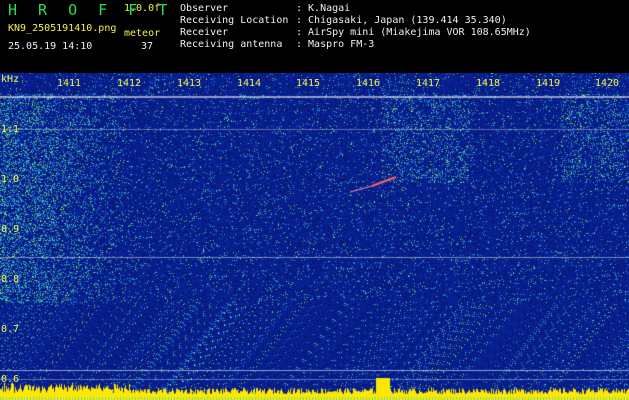 The width and height of the screenshot is (629, 400). What do you see at coordinates (10, 329) in the screenshot?
I see `y-tick: 0.7` at bounding box center [10, 329].